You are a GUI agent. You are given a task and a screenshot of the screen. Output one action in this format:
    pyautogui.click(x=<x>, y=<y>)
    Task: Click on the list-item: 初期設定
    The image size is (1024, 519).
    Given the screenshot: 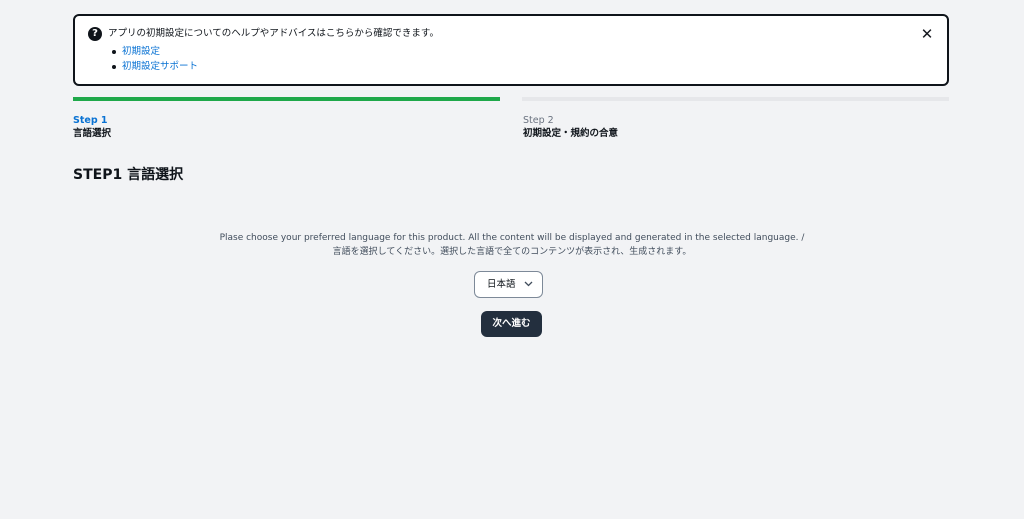 What is the action you would take?
    pyautogui.click(x=153, y=51)
    